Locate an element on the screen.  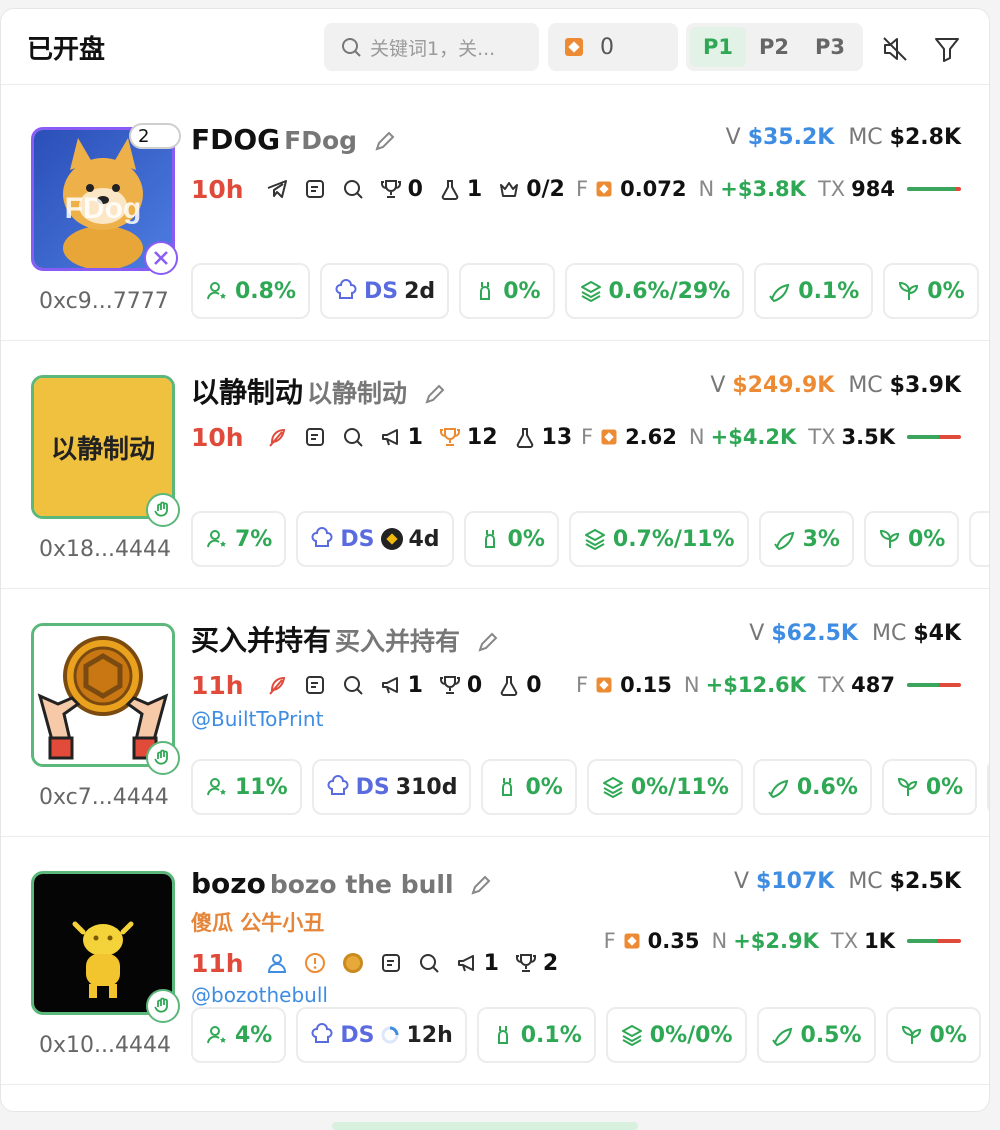
bozo-bull-logo is located at coordinates (103, 943).